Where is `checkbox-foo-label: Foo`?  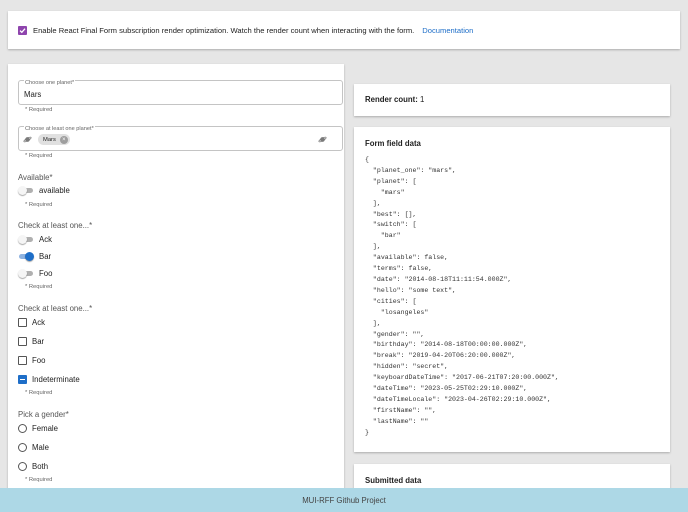 checkbox-foo-label: Foo is located at coordinates (39, 360).